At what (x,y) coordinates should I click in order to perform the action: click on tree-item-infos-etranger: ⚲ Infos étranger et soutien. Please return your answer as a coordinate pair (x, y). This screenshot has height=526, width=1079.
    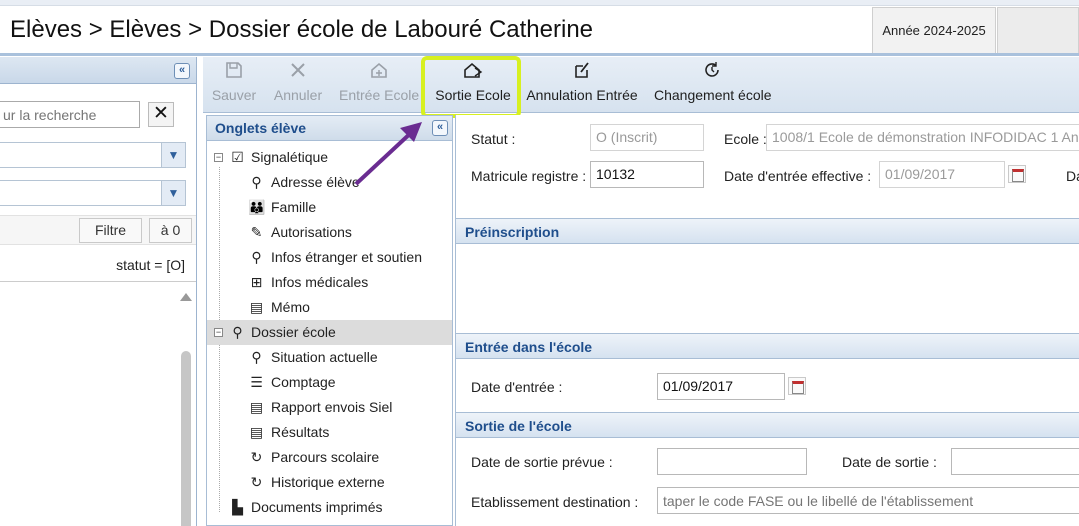
    Looking at the image, I should click on (329, 257).